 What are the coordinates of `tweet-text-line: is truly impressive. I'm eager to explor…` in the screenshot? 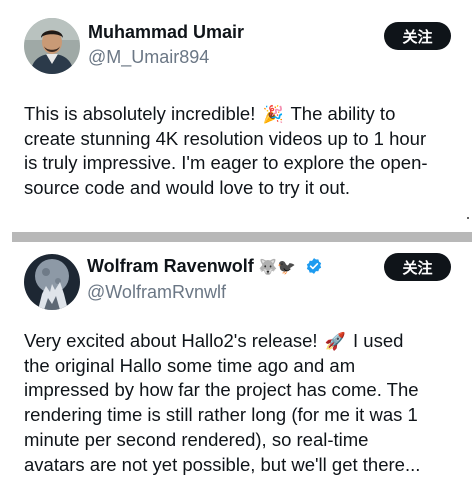 It's located at (226, 163).